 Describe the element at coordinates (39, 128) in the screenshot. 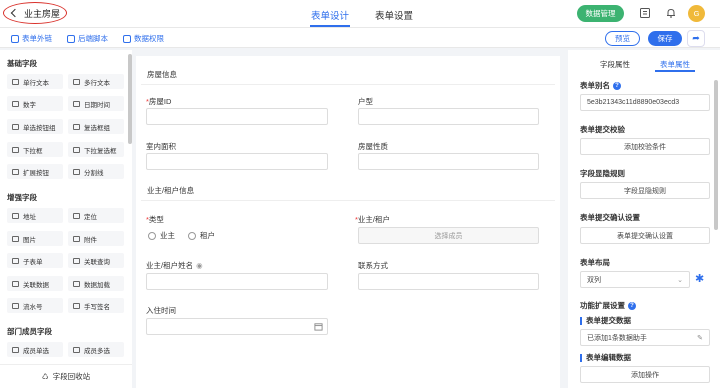

I see `field-label: 单选按钮组` at that location.